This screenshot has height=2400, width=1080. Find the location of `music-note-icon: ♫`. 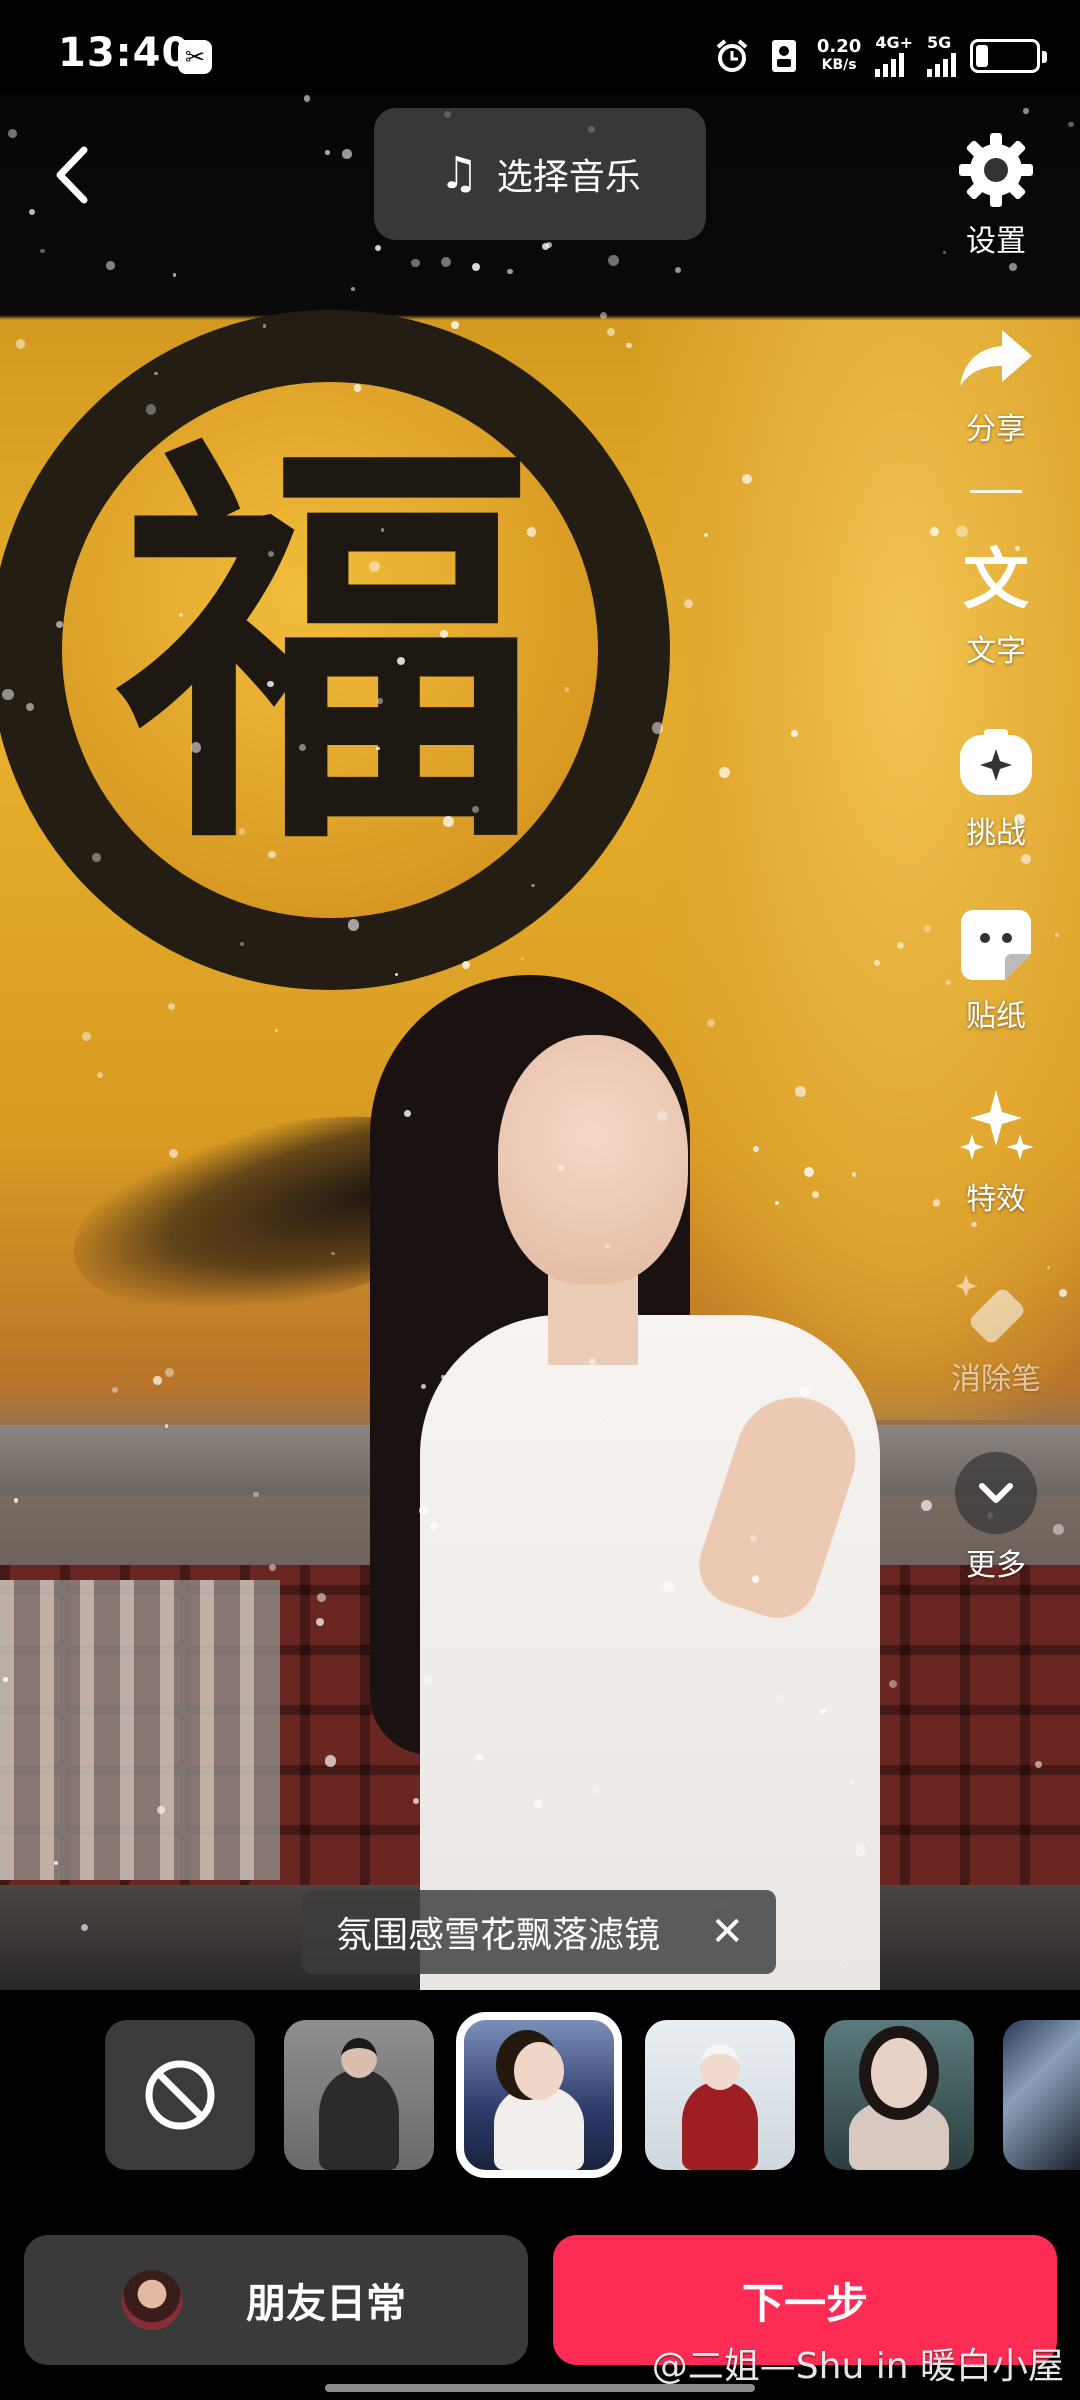

music-note-icon: ♫ is located at coordinates (459, 173).